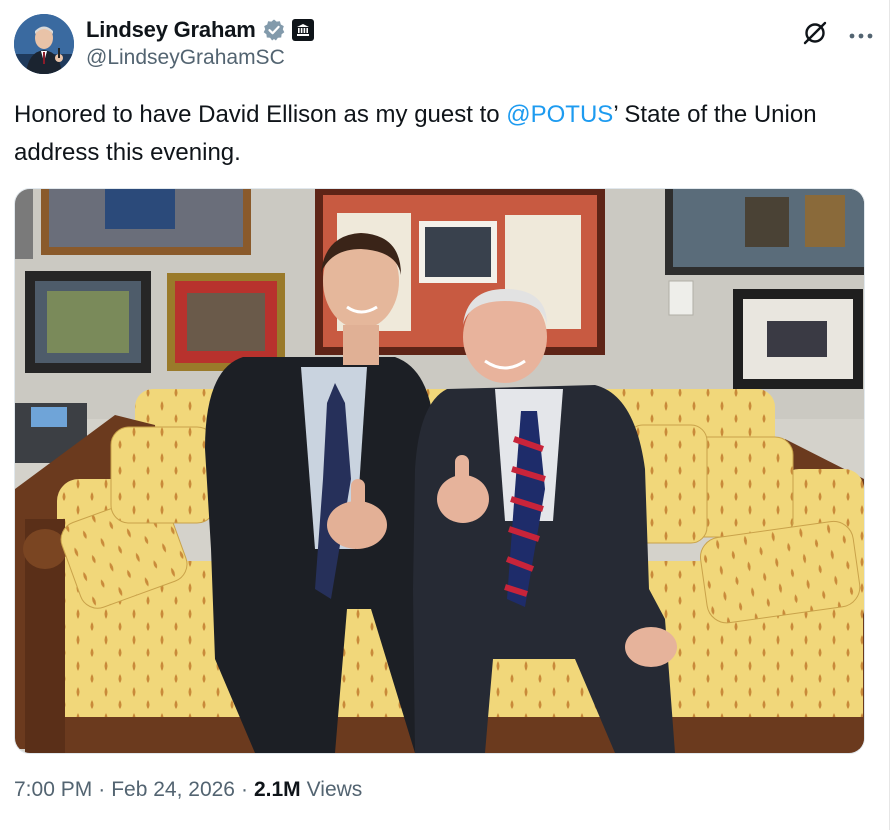  I want to click on government-badge-icon, so click(302, 30).